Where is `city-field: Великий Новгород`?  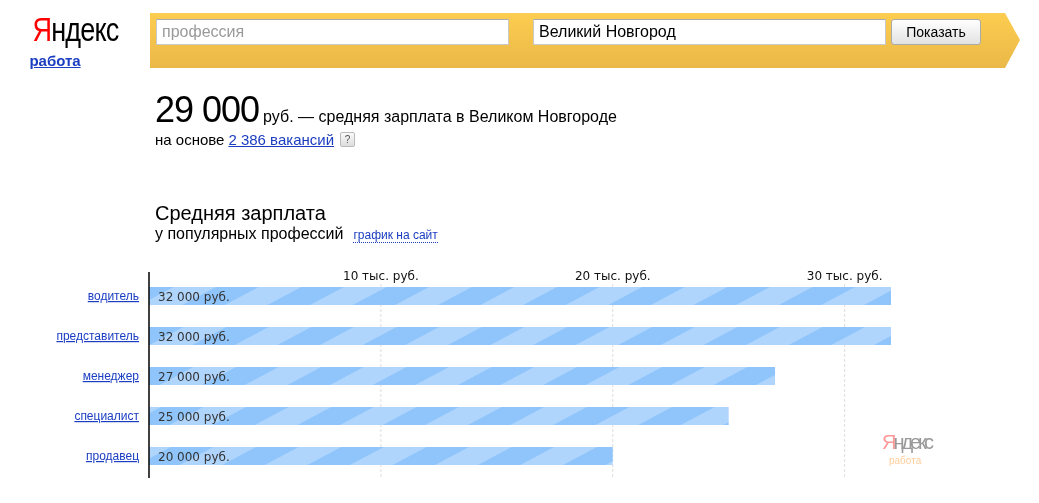
city-field: Великий Новгород is located at coordinates (709, 32).